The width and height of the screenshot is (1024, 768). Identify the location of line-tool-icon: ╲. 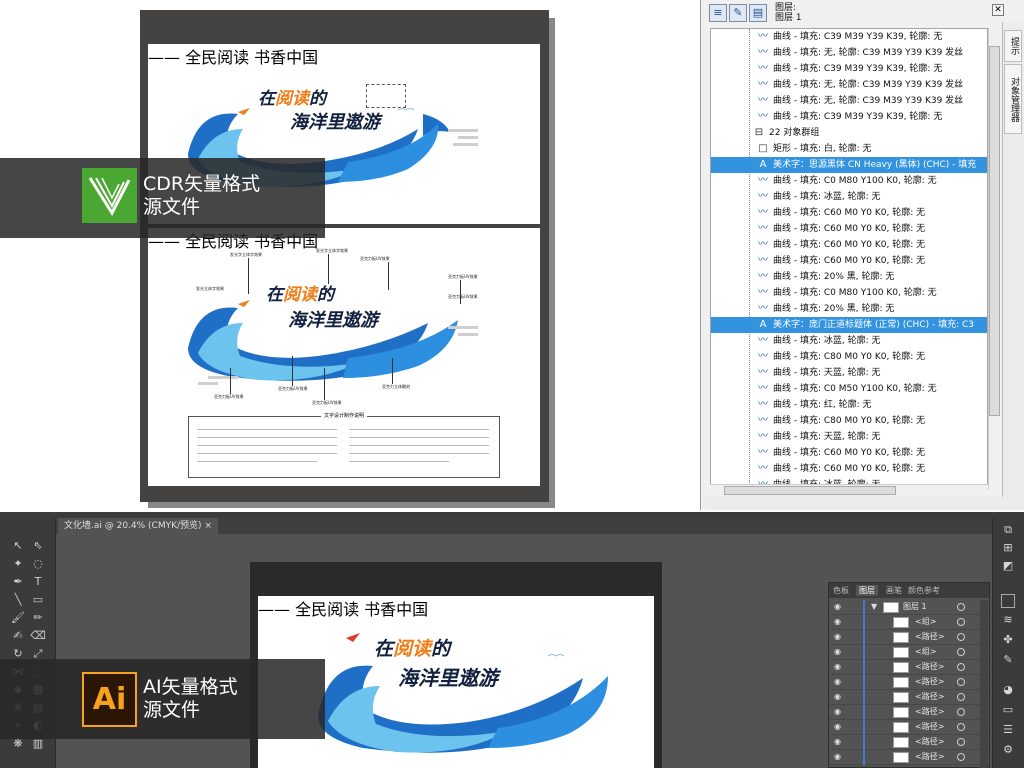
(18, 600).